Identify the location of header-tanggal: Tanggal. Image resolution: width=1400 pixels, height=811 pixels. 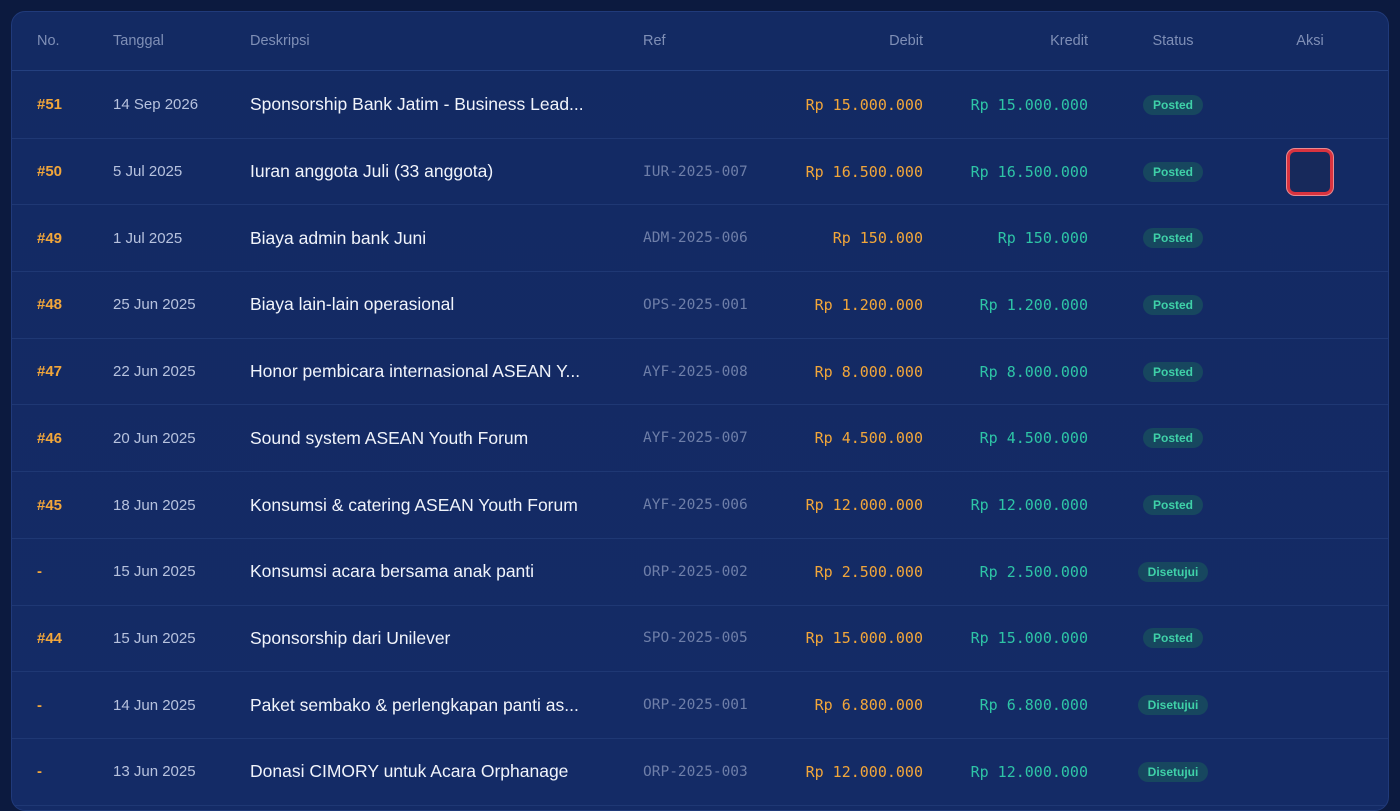
(138, 41).